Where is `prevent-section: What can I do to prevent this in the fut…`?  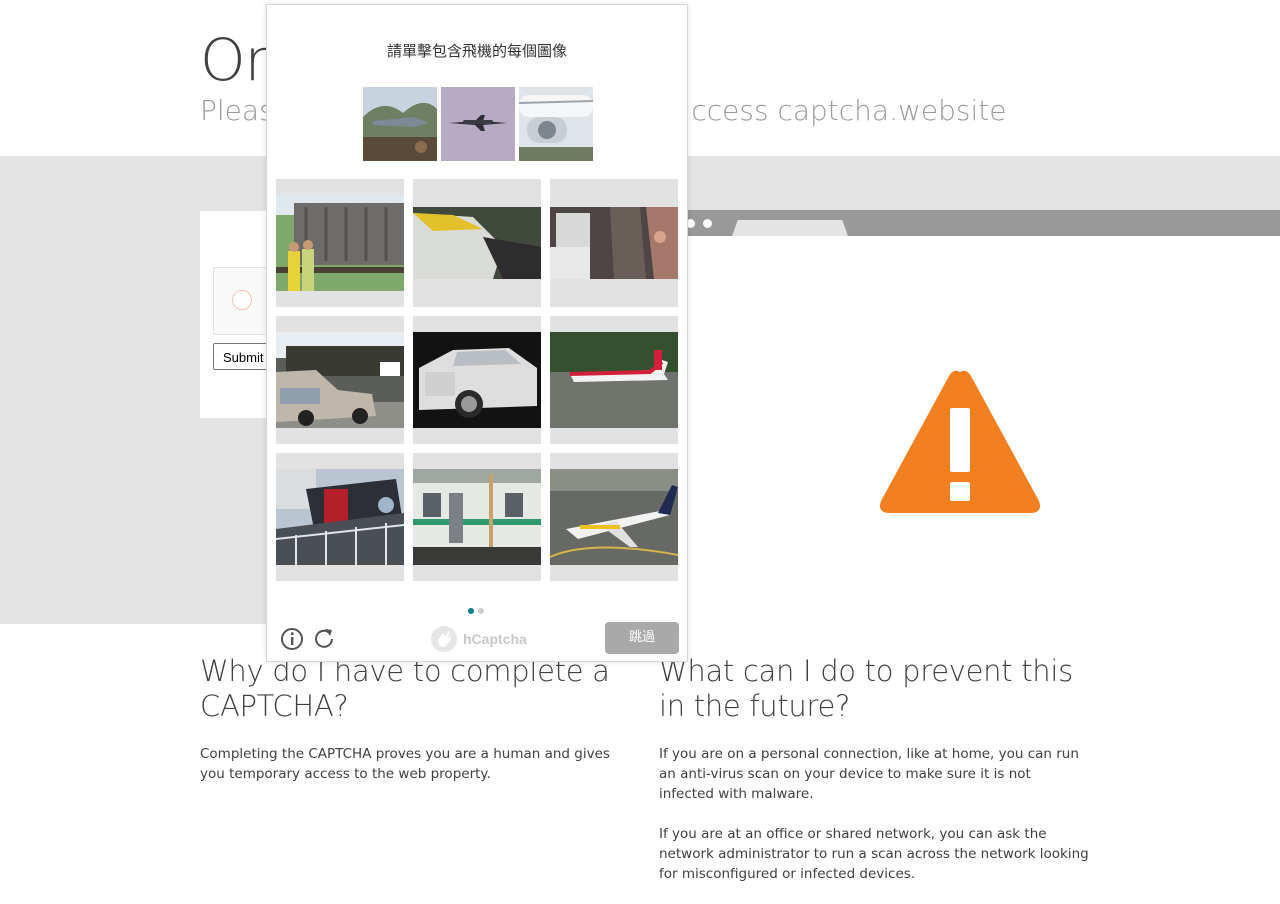 prevent-section: What can I do to prevent this in the fut… is located at coordinates (874, 779).